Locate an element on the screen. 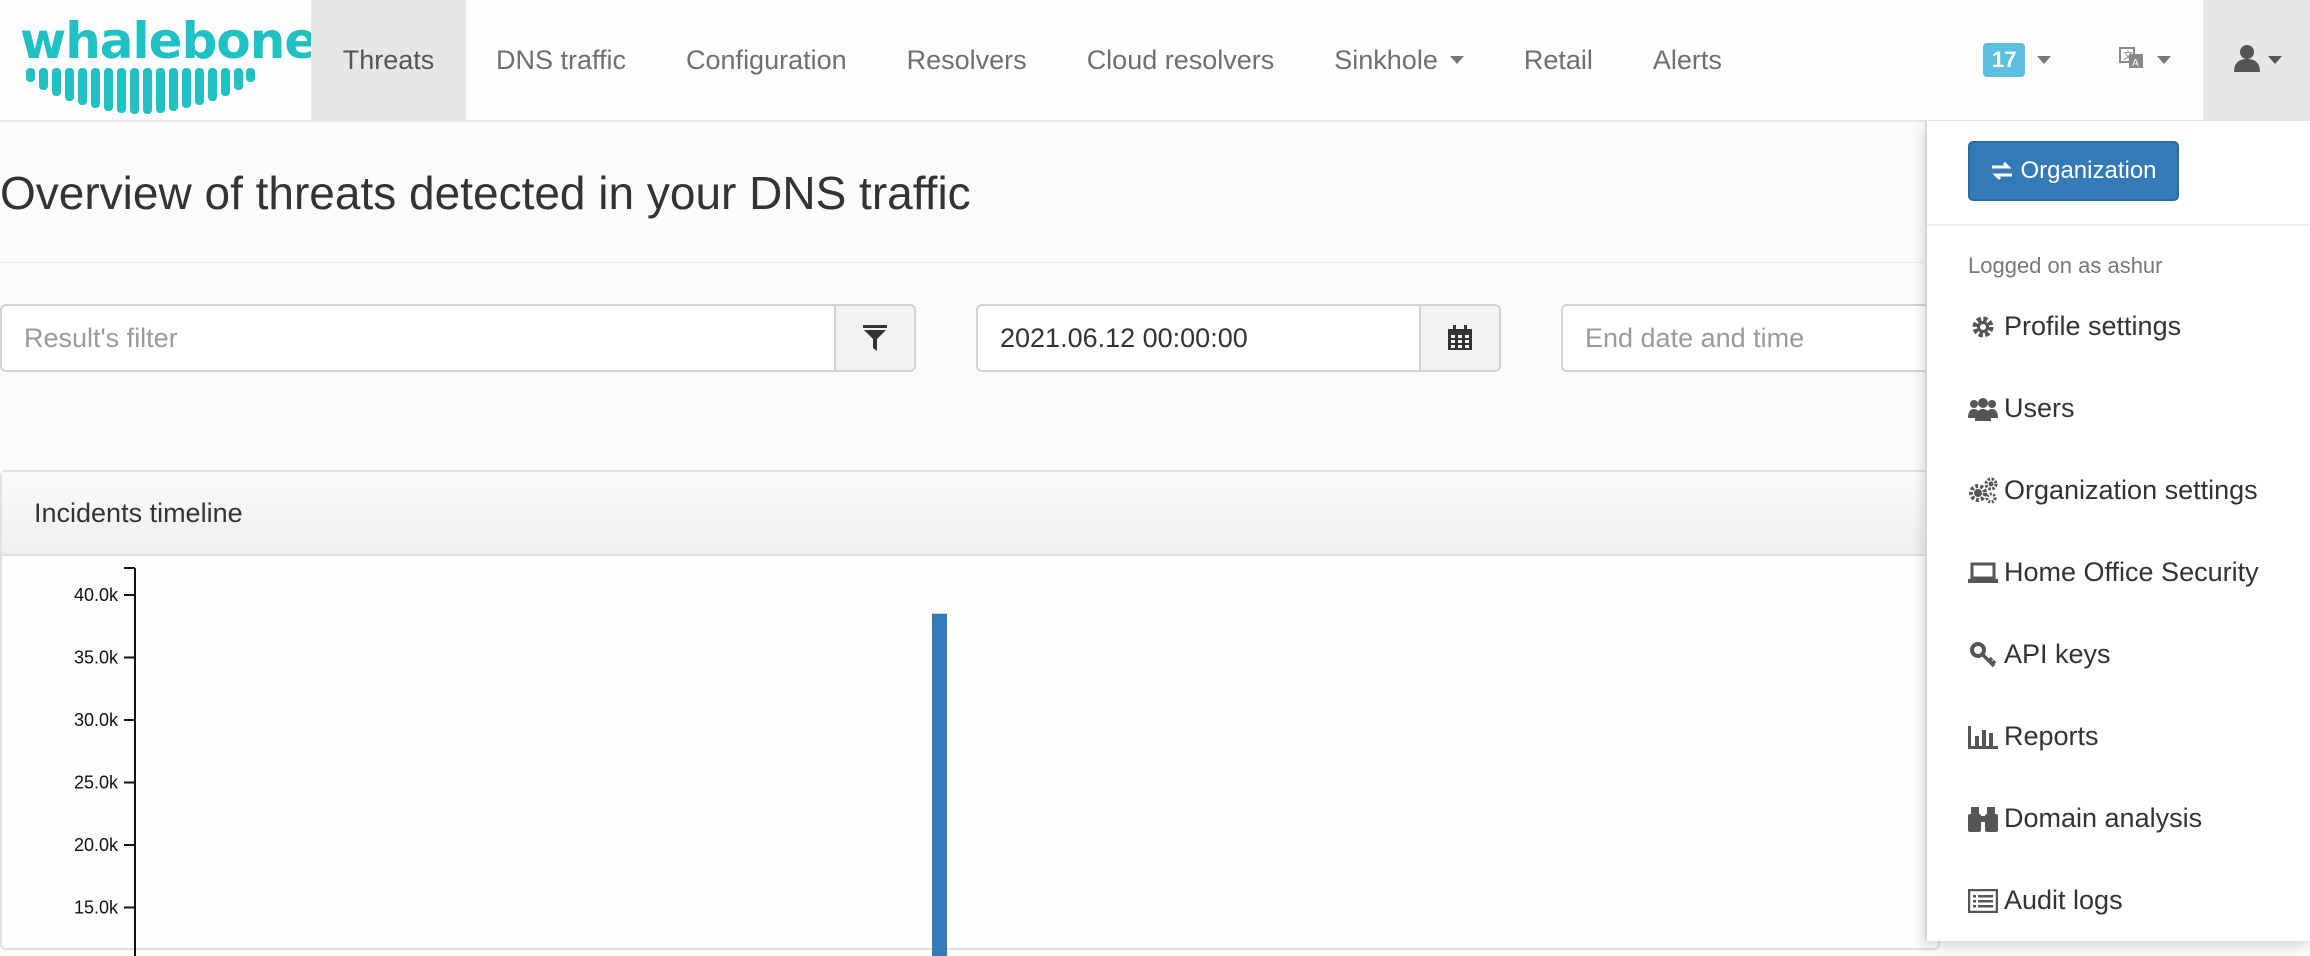 The width and height of the screenshot is (2310, 956). notifications-dropdown: 17 is located at coordinates (2017, 60).